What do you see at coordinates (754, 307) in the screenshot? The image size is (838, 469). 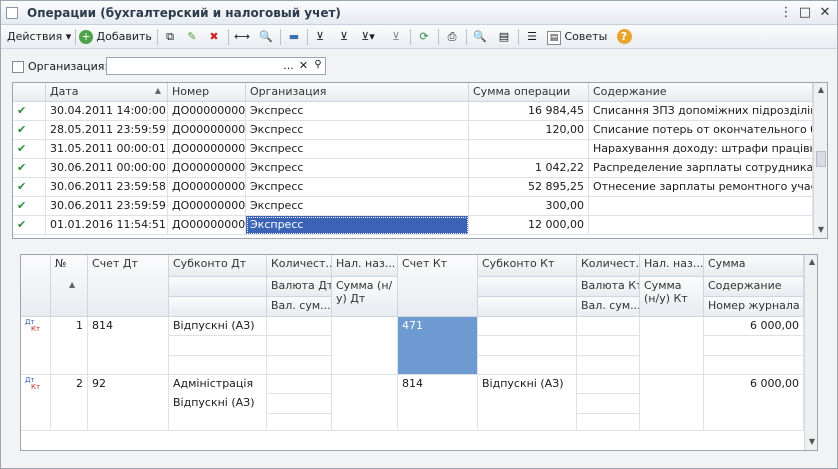 I see `header-nomer-zhurnala: Номер журнала` at bounding box center [754, 307].